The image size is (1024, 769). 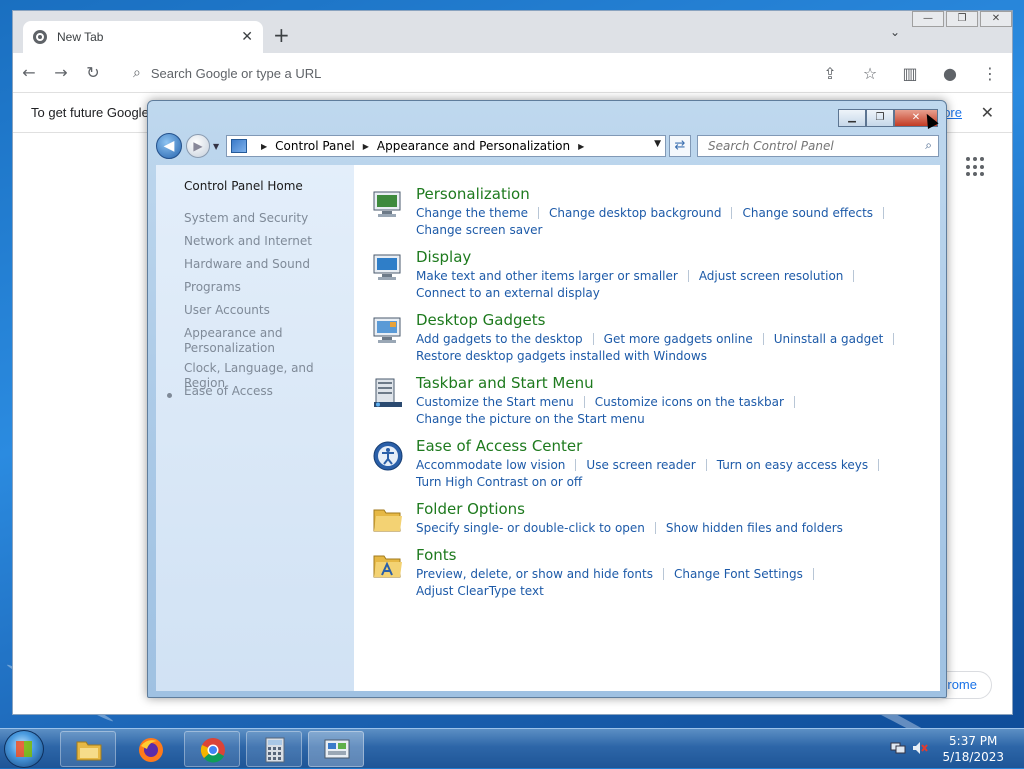 I want to click on taskbar-chrome-button, so click(x=212, y=749).